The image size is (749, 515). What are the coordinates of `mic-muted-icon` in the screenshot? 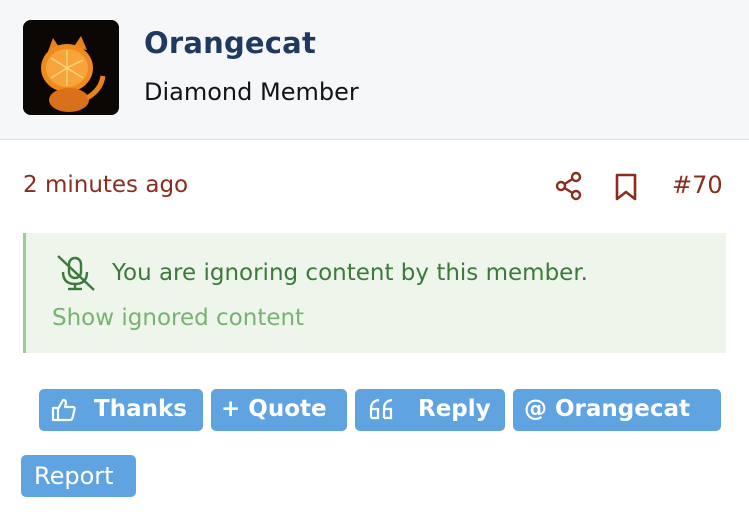 It's located at (76, 273).